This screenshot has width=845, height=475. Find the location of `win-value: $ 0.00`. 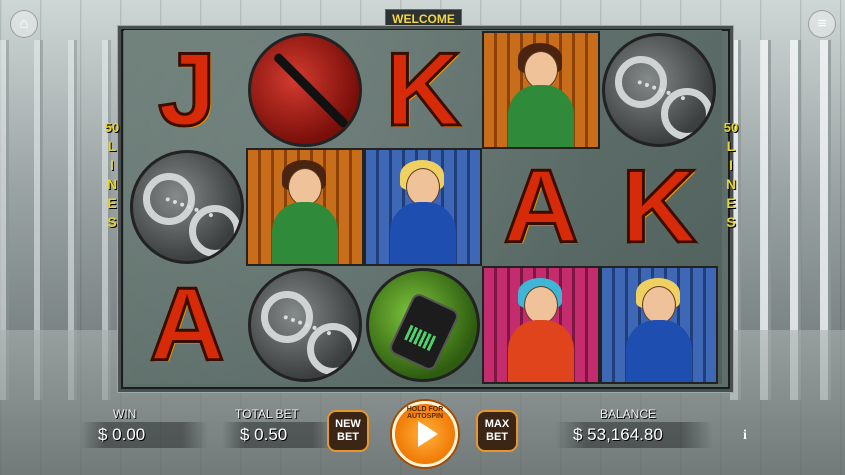

win-value: $ 0.00 is located at coordinates (144, 435).